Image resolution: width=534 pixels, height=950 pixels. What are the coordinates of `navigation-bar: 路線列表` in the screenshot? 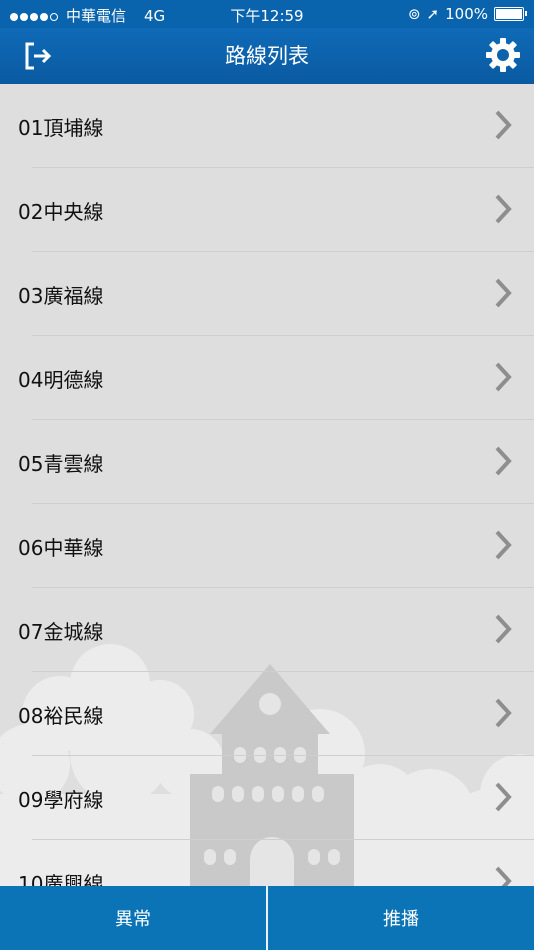 It's located at (267, 56).